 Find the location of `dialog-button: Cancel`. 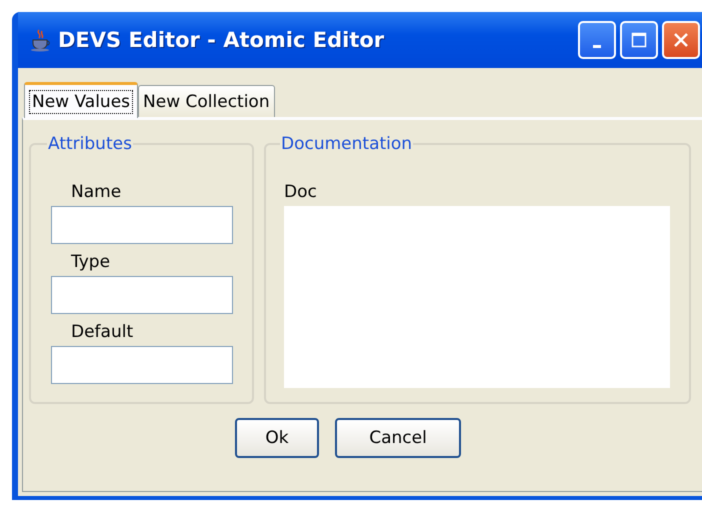

dialog-button: Cancel is located at coordinates (398, 438).